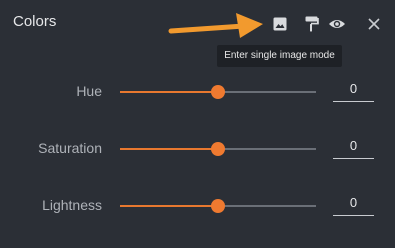 This screenshot has height=248, width=395. Describe the element at coordinates (35, 21) in the screenshot. I see `panel-title: Colors` at that location.